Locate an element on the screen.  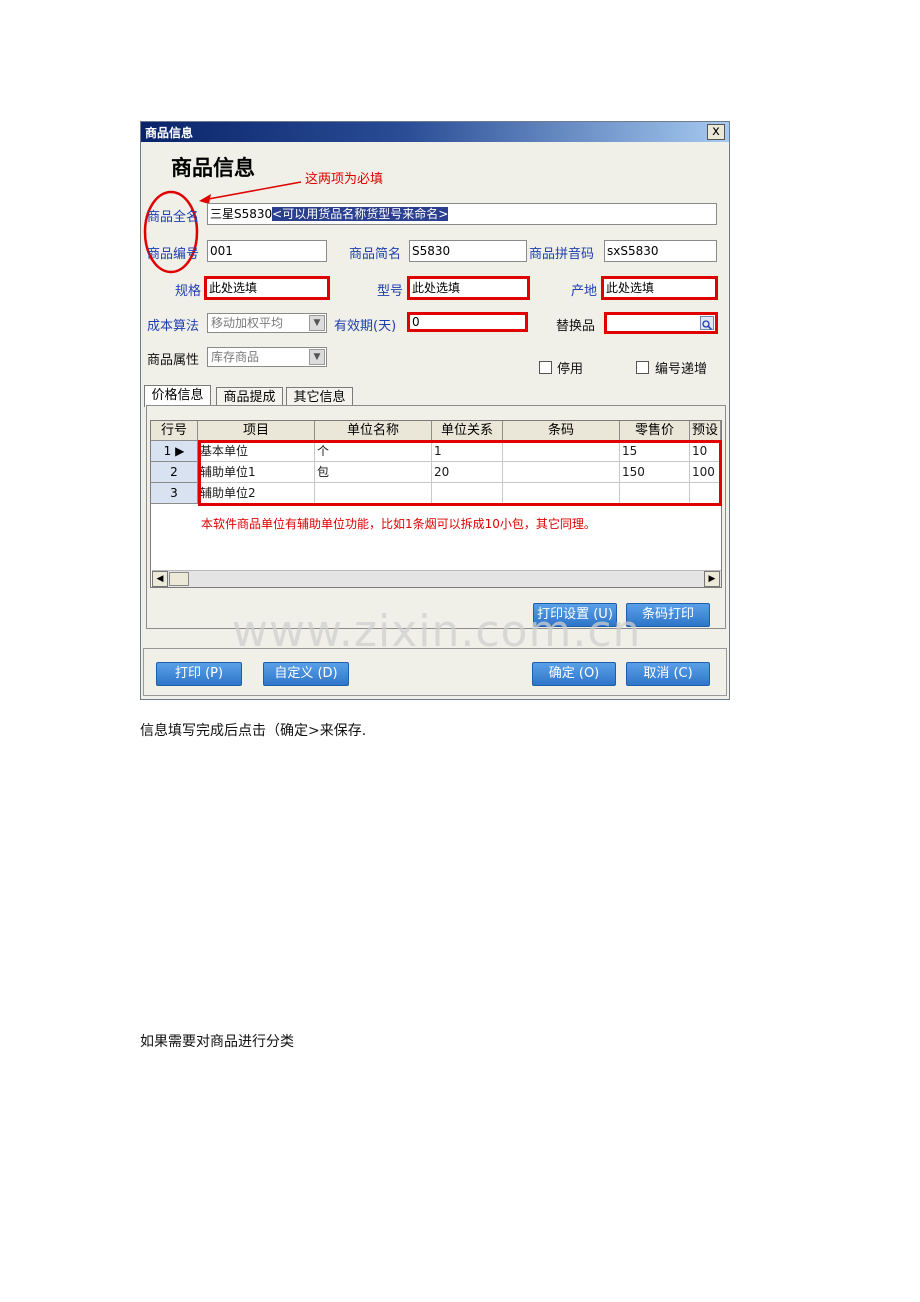
spec-label: 规格 is located at coordinates (188, 291).